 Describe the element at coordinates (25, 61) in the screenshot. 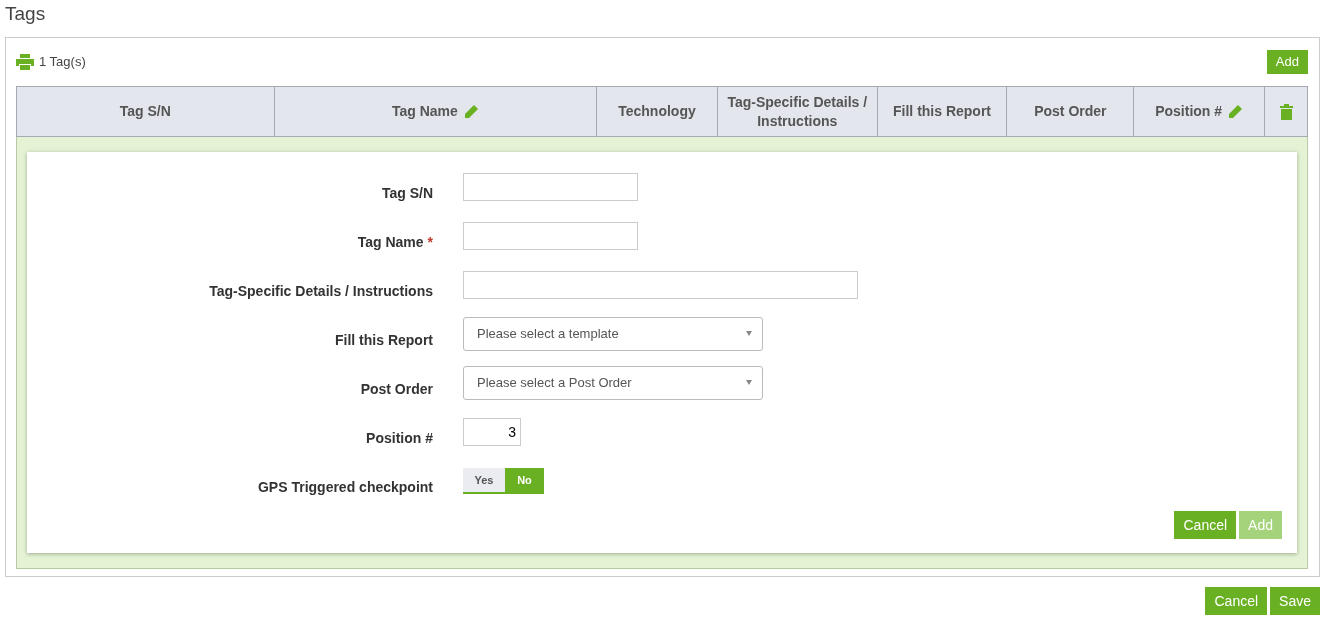

I see `printer-icon` at that location.